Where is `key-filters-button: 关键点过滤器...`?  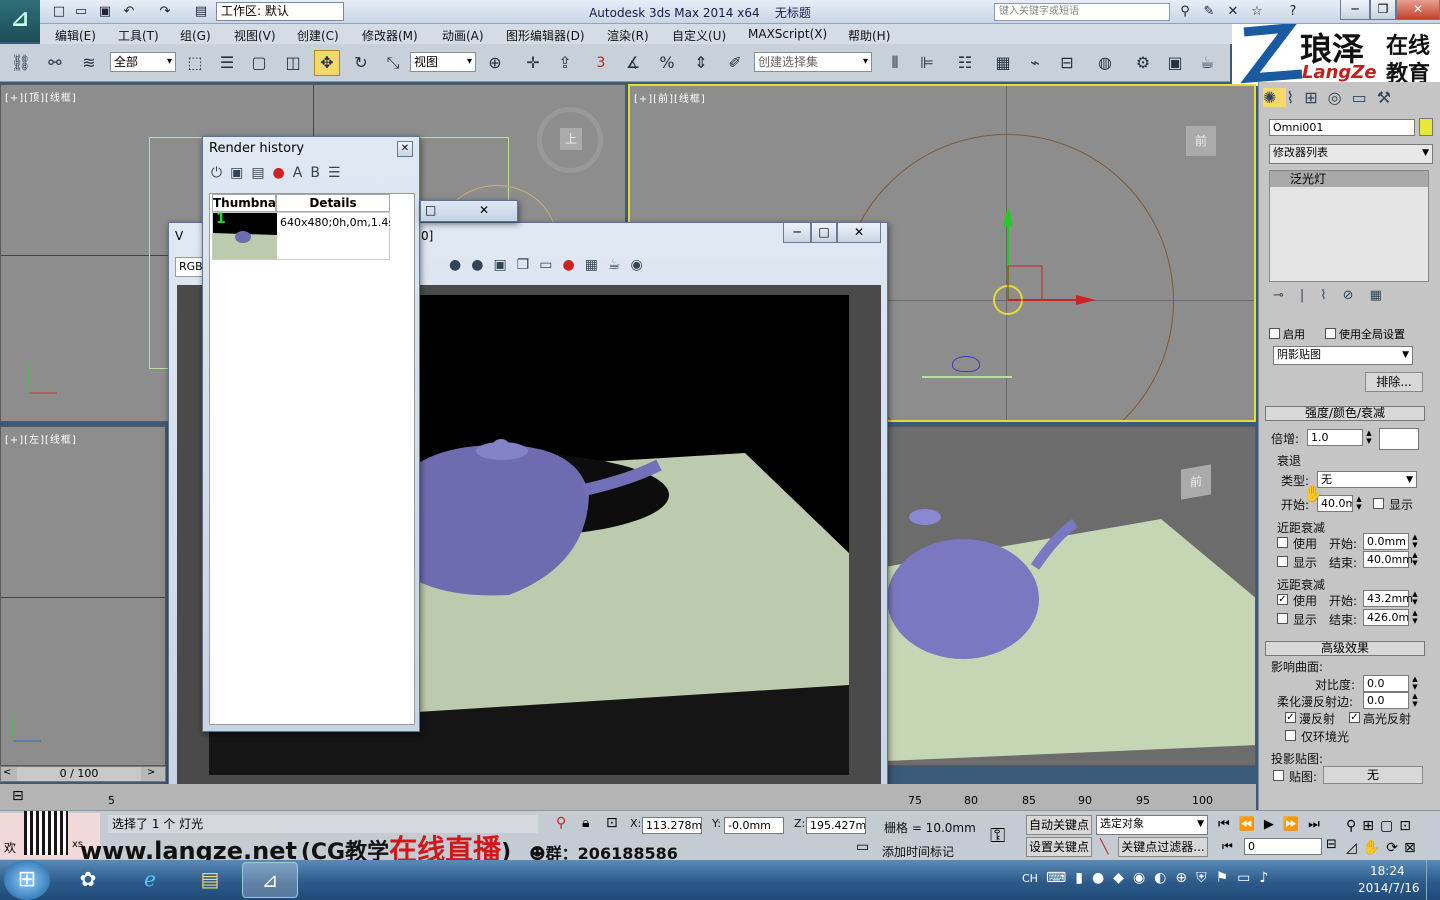
key-filters-button: 关键点过滤器... is located at coordinates (1163, 847).